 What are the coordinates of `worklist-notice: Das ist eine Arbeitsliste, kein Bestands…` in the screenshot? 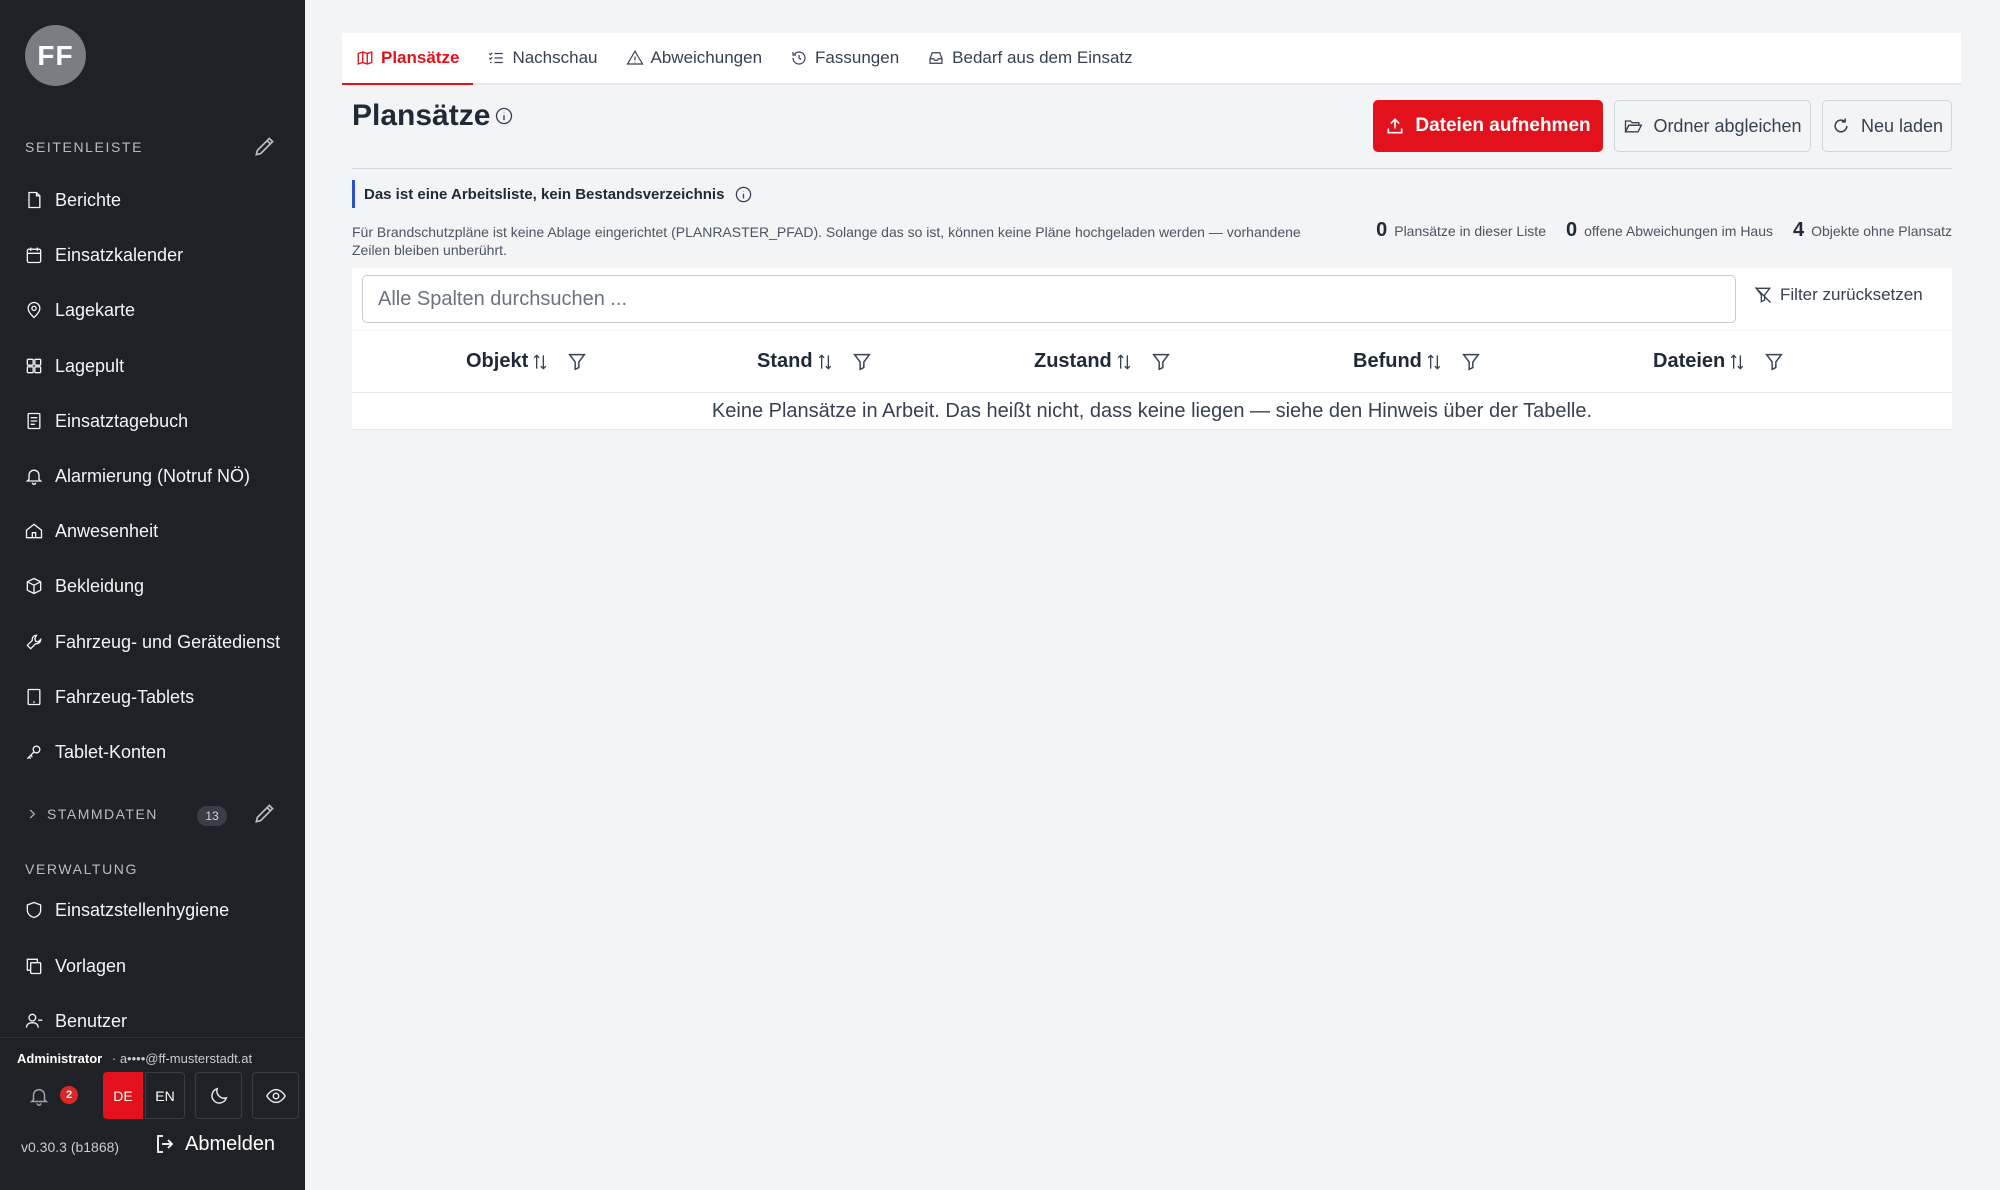 It's located at (552, 194).